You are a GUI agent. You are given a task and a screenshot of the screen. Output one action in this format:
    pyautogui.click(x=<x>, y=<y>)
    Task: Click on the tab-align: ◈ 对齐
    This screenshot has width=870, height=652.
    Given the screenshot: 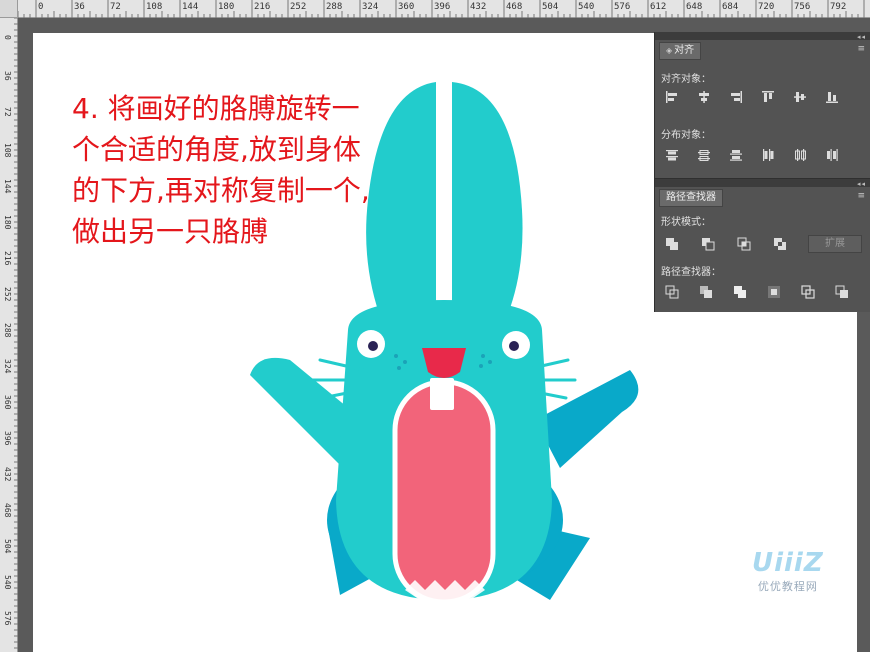 What is the action you would take?
    pyautogui.click(x=680, y=51)
    